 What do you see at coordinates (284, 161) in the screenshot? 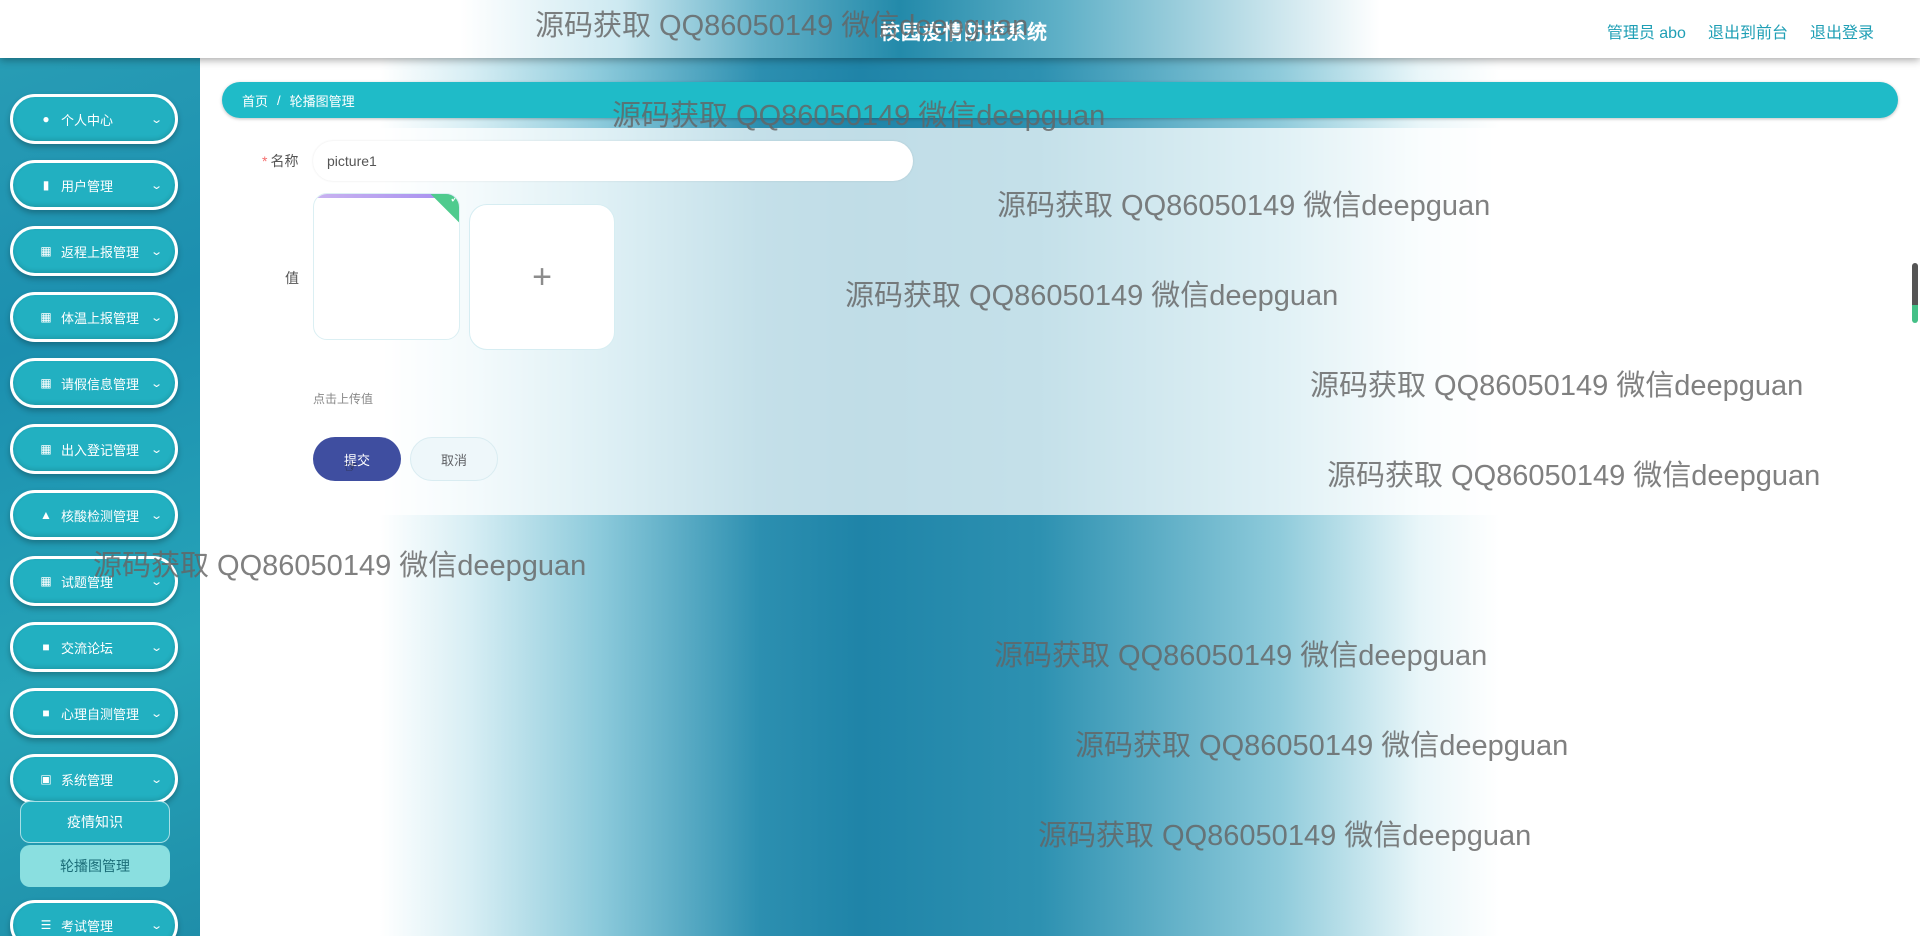
I see `name-label-text: 名称` at bounding box center [284, 161].